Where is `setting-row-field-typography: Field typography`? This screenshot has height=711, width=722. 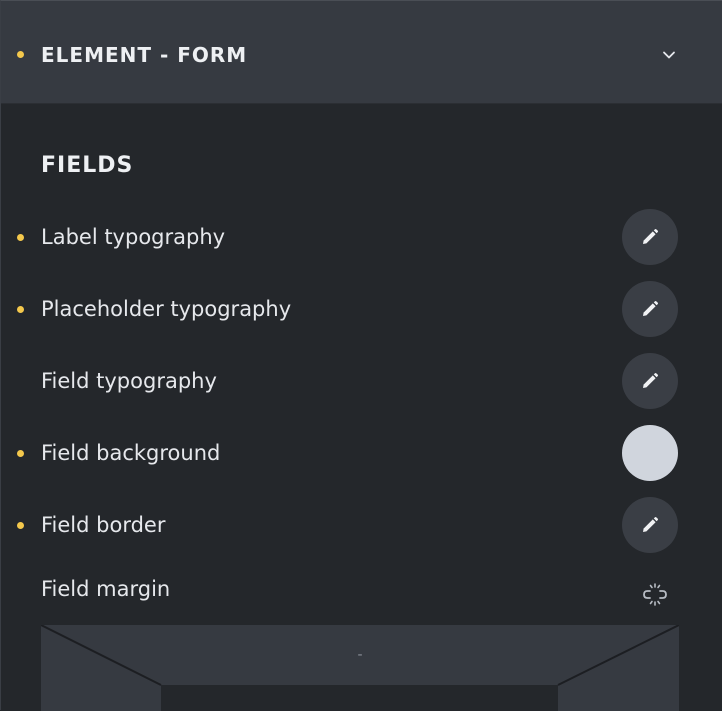 setting-row-field-typography: Field typography is located at coordinates (361, 381).